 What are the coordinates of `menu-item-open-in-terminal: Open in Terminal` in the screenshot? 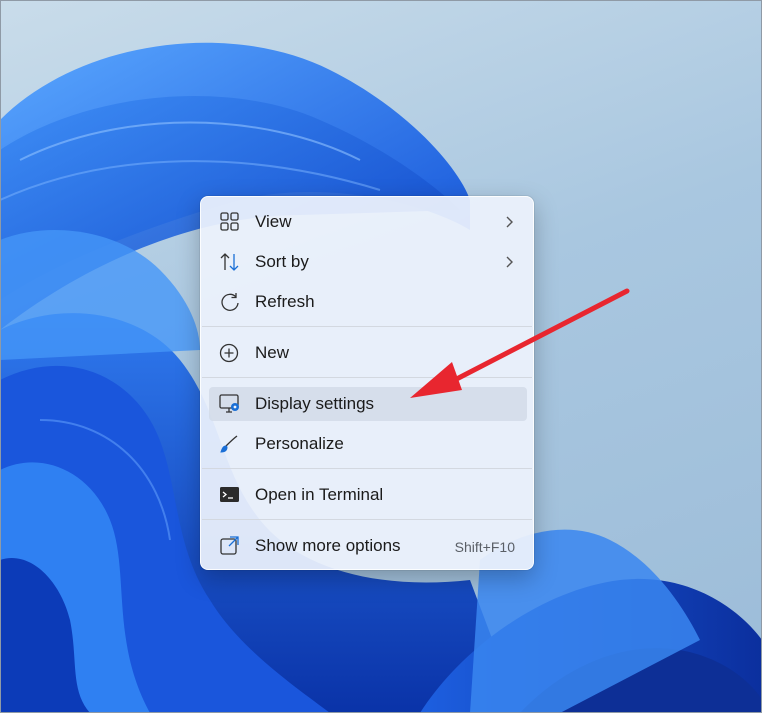 It's located at (368, 495).